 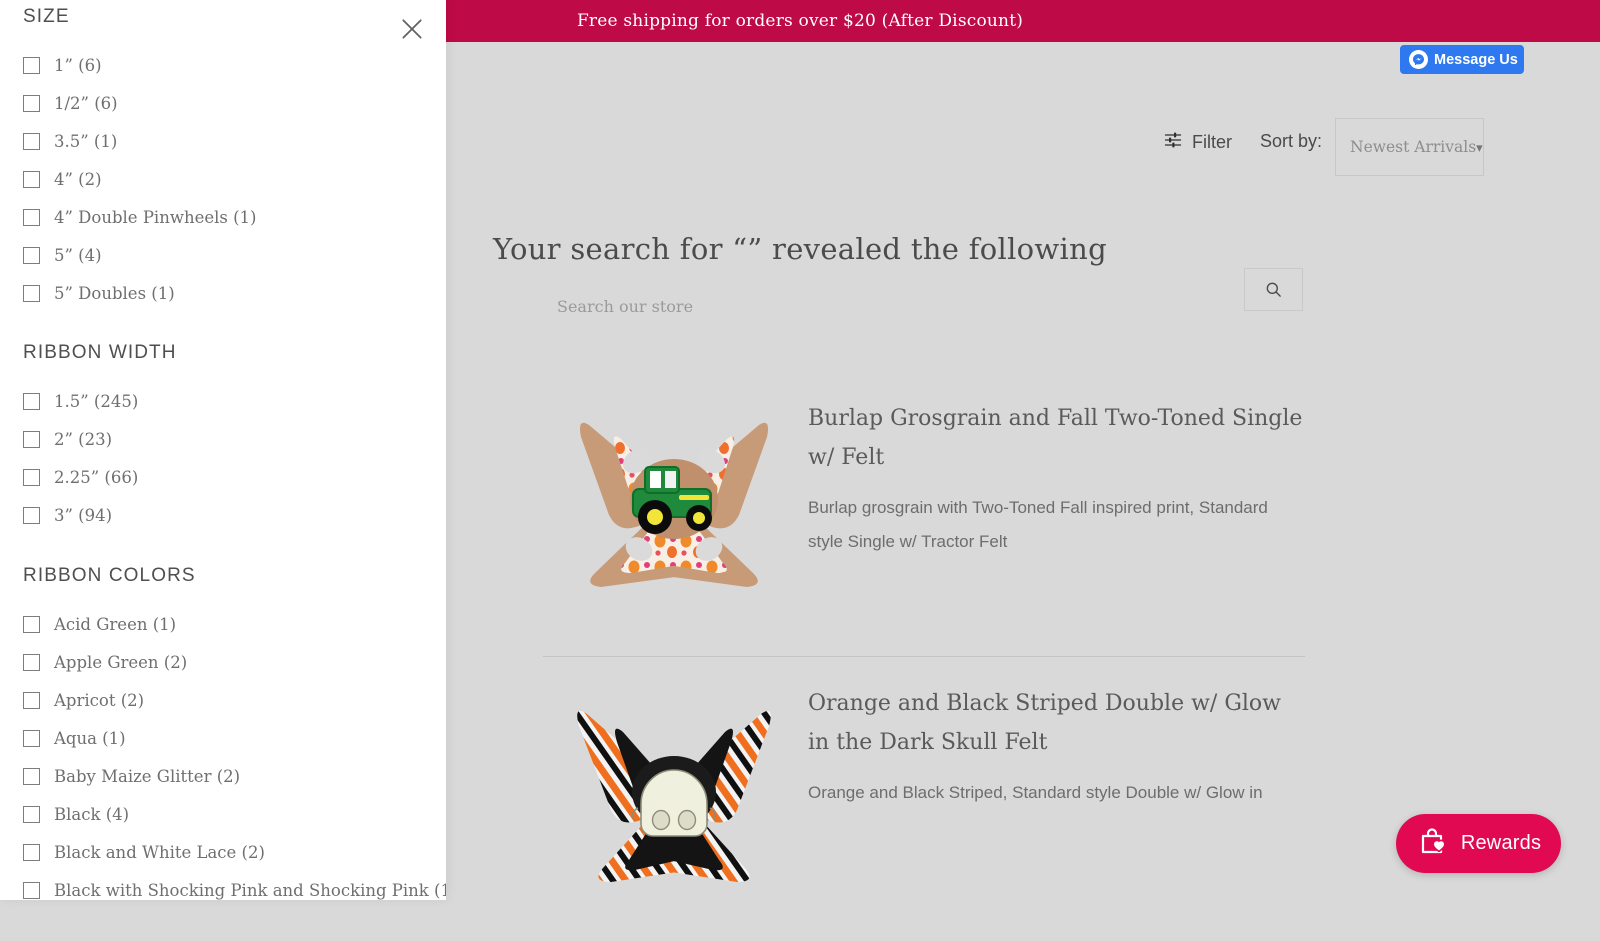 I want to click on filter-option: 5” Doubles (1), so click(x=139, y=293).